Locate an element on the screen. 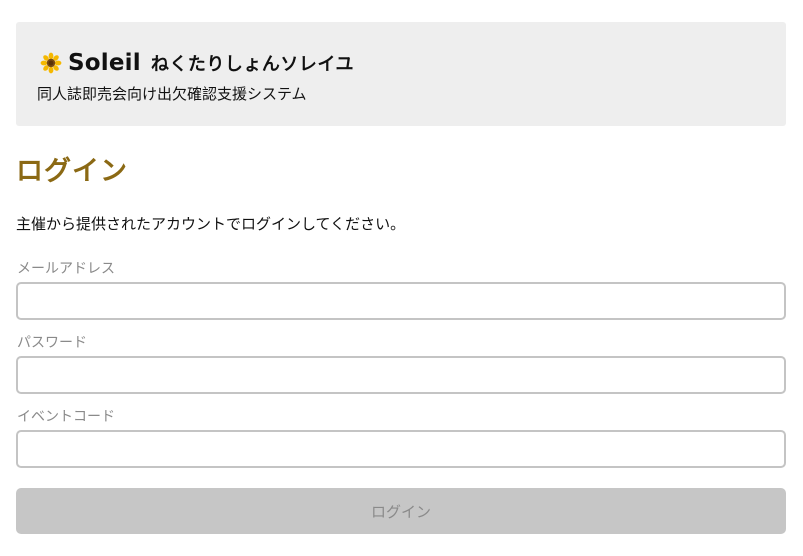 Image resolution: width=803 pixels, height=556 pixels. email-label: メールアドレス is located at coordinates (66, 269).